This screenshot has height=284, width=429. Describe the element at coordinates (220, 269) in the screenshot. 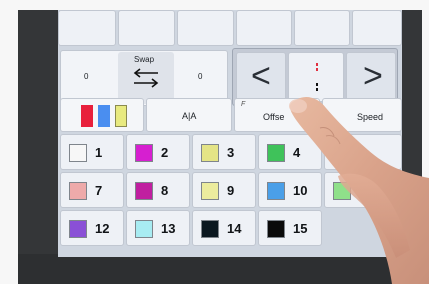

I see `device-bezel-bottom` at that location.